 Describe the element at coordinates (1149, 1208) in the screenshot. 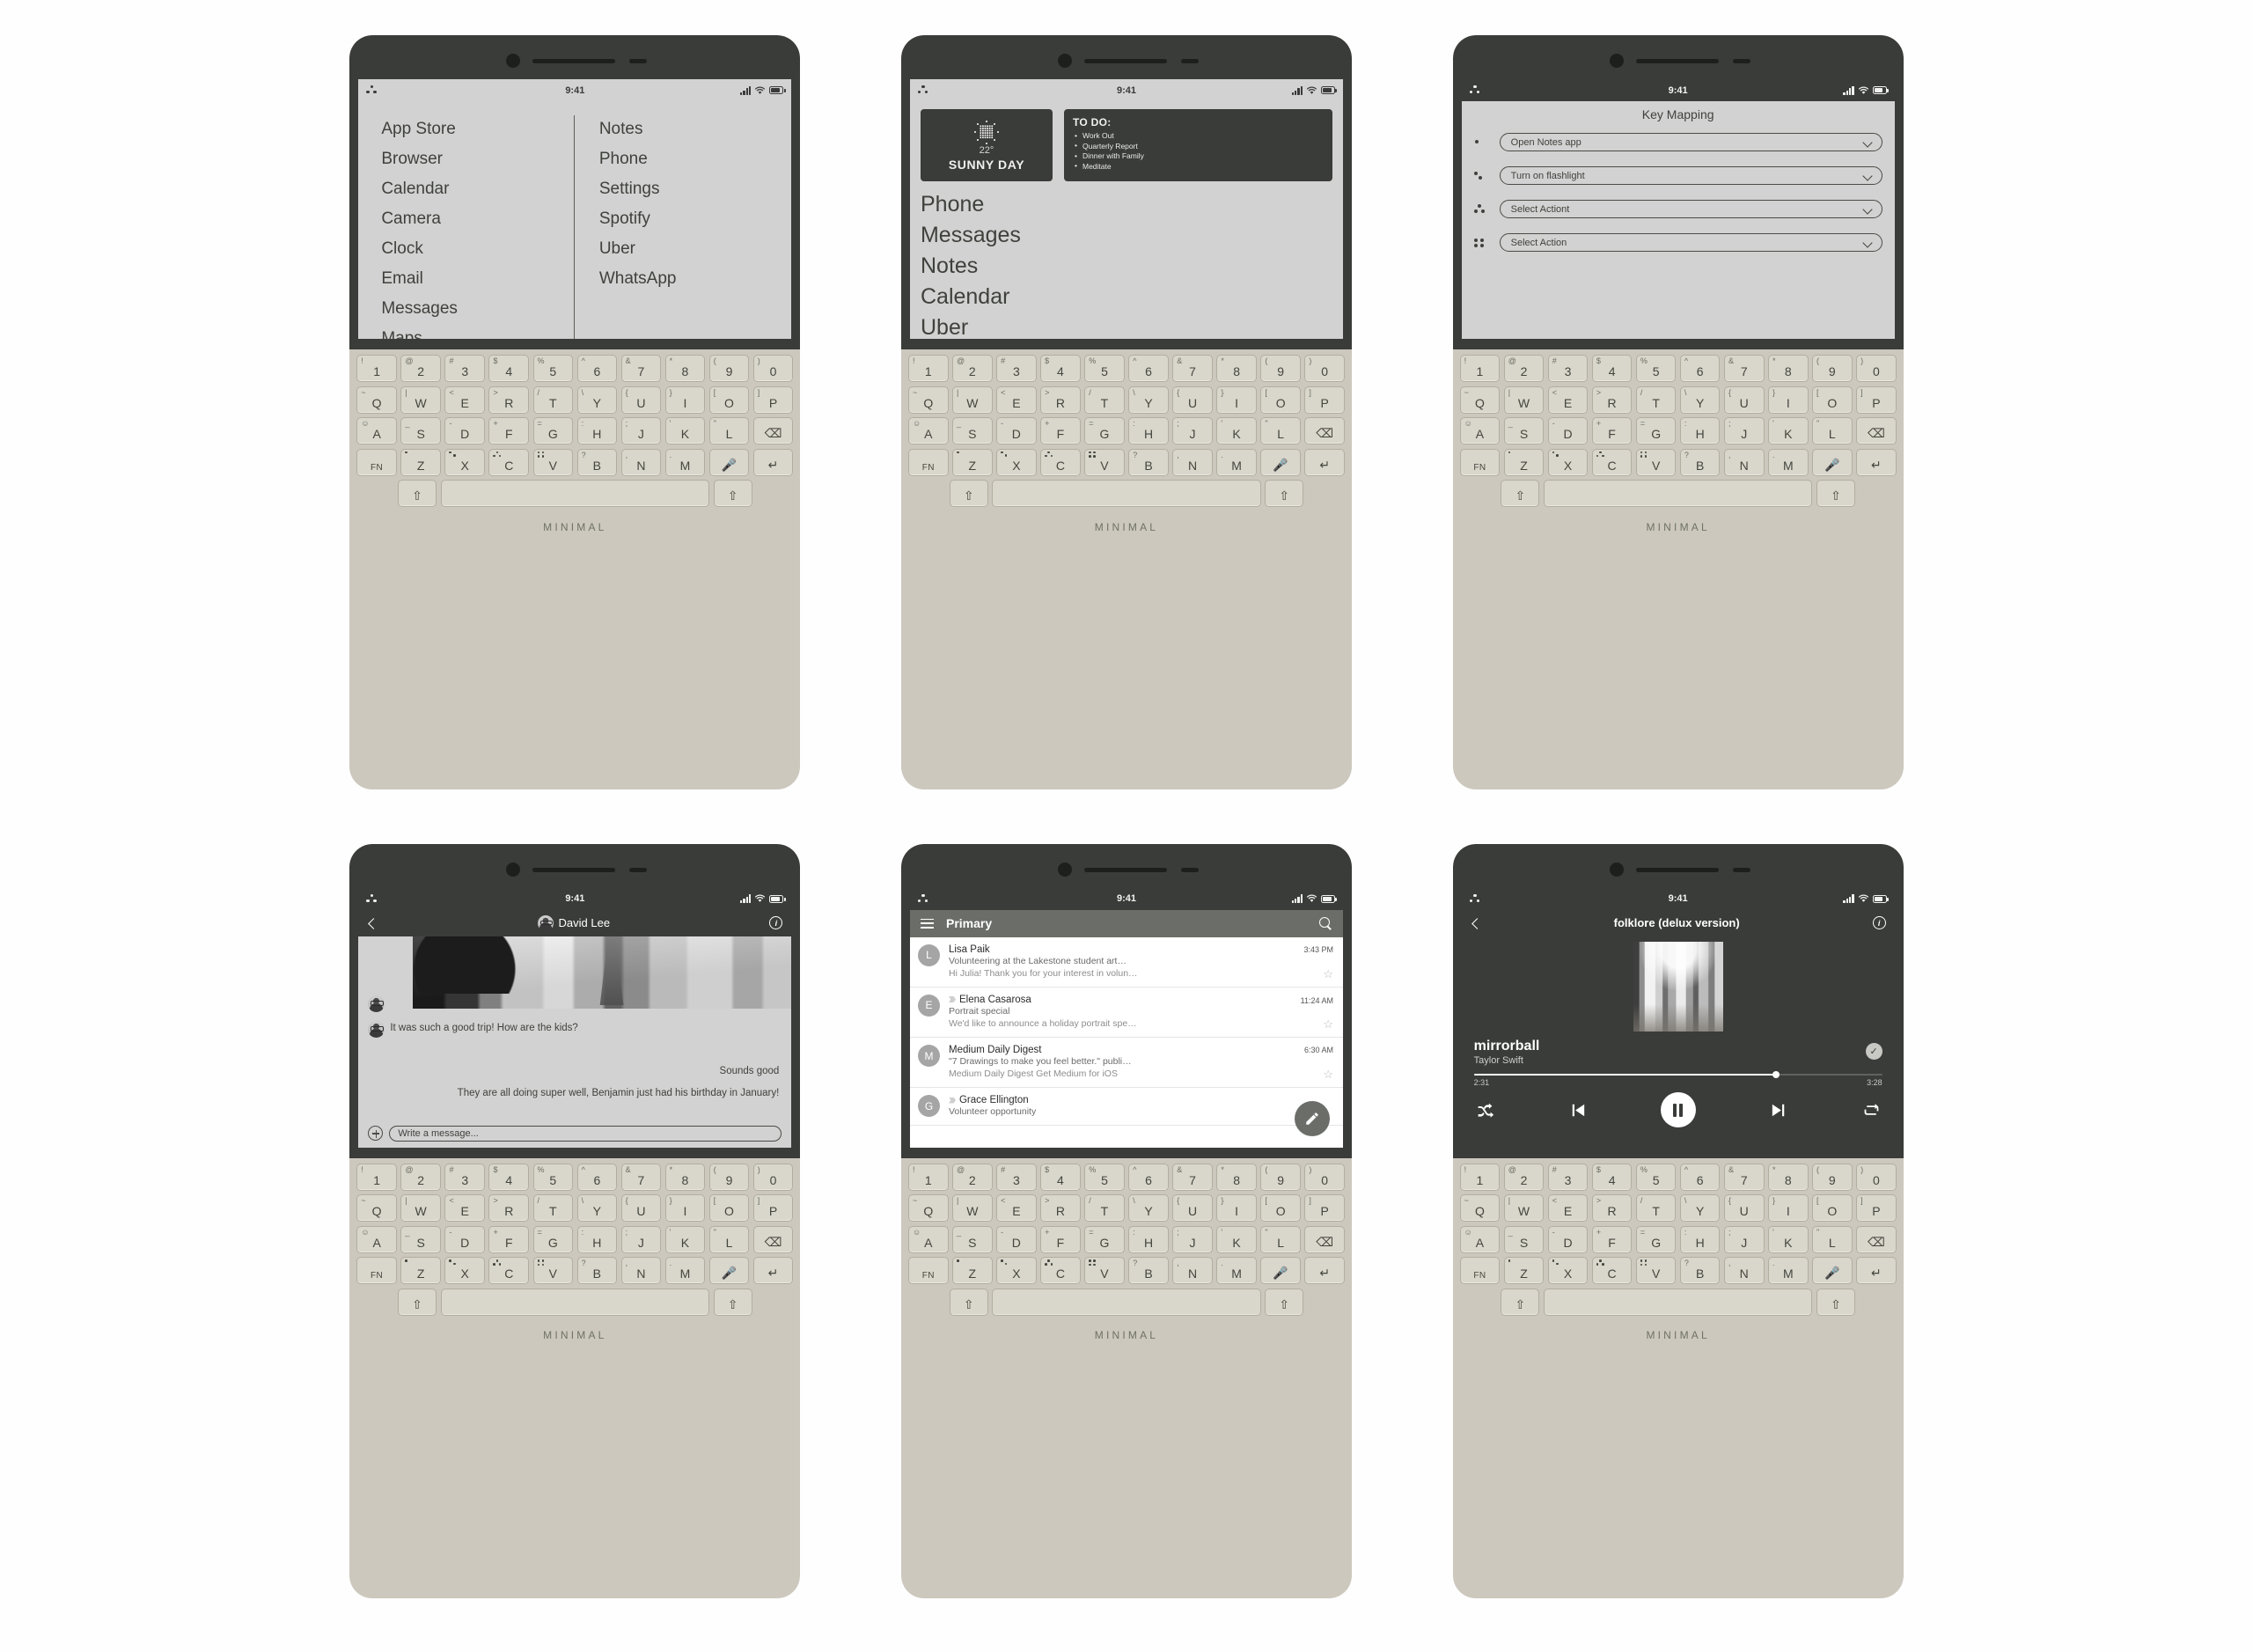

I see `key-y: \ Y` at that location.